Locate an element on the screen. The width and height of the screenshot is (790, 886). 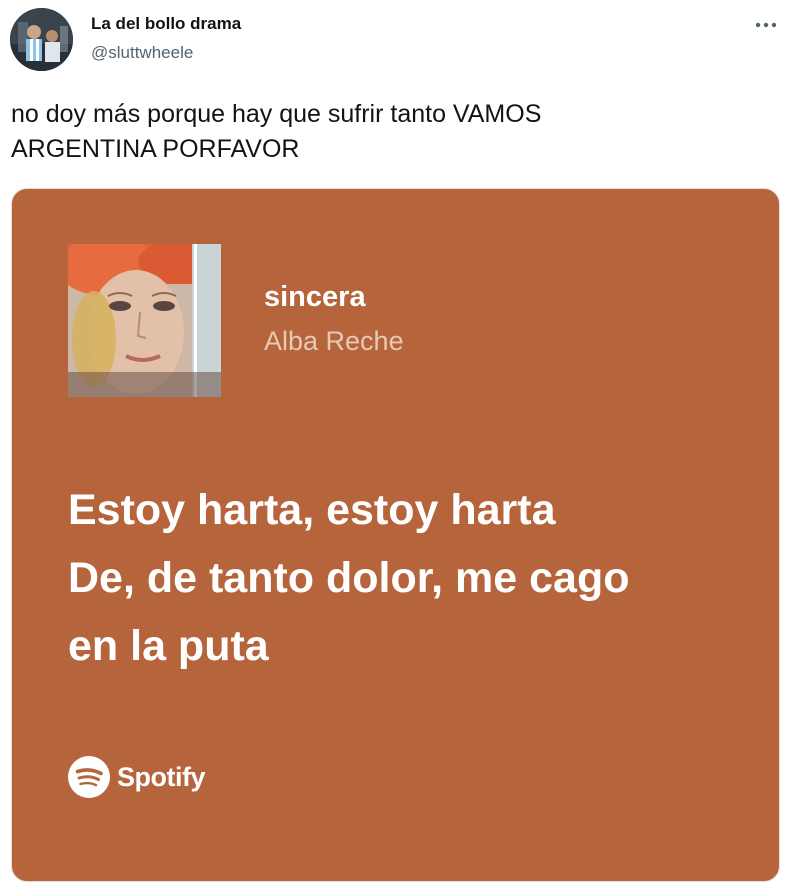
tweet-text-line: ARGENTINA PORFAVOR is located at coordinates (155, 149).